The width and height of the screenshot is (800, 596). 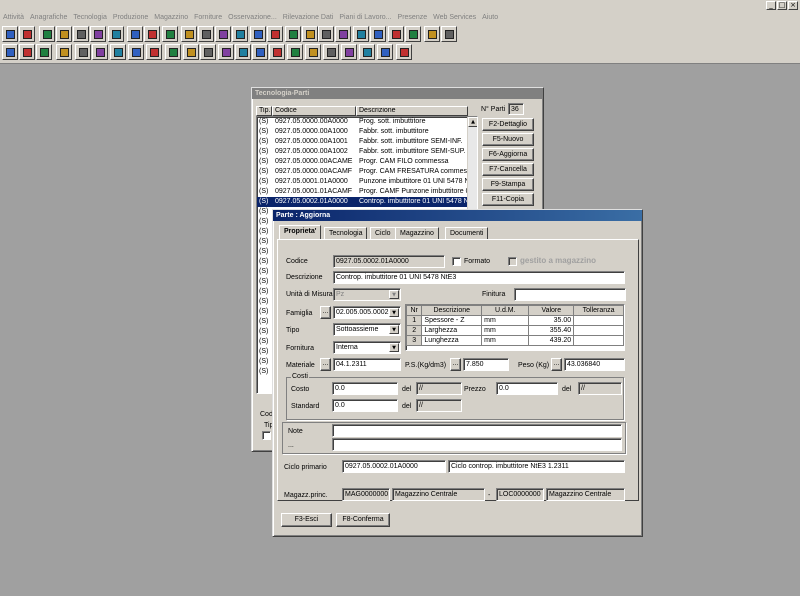 I want to click on dims-col-header: Descrizione, so click(x=452, y=310).